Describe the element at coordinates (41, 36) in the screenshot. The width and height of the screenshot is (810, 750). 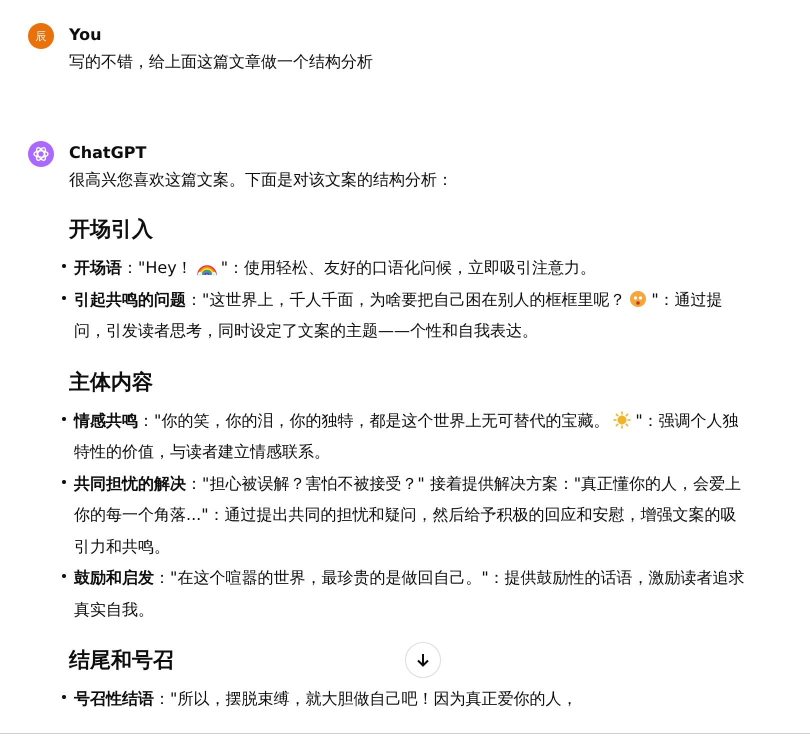
I see `user-avatar: 辰` at that location.